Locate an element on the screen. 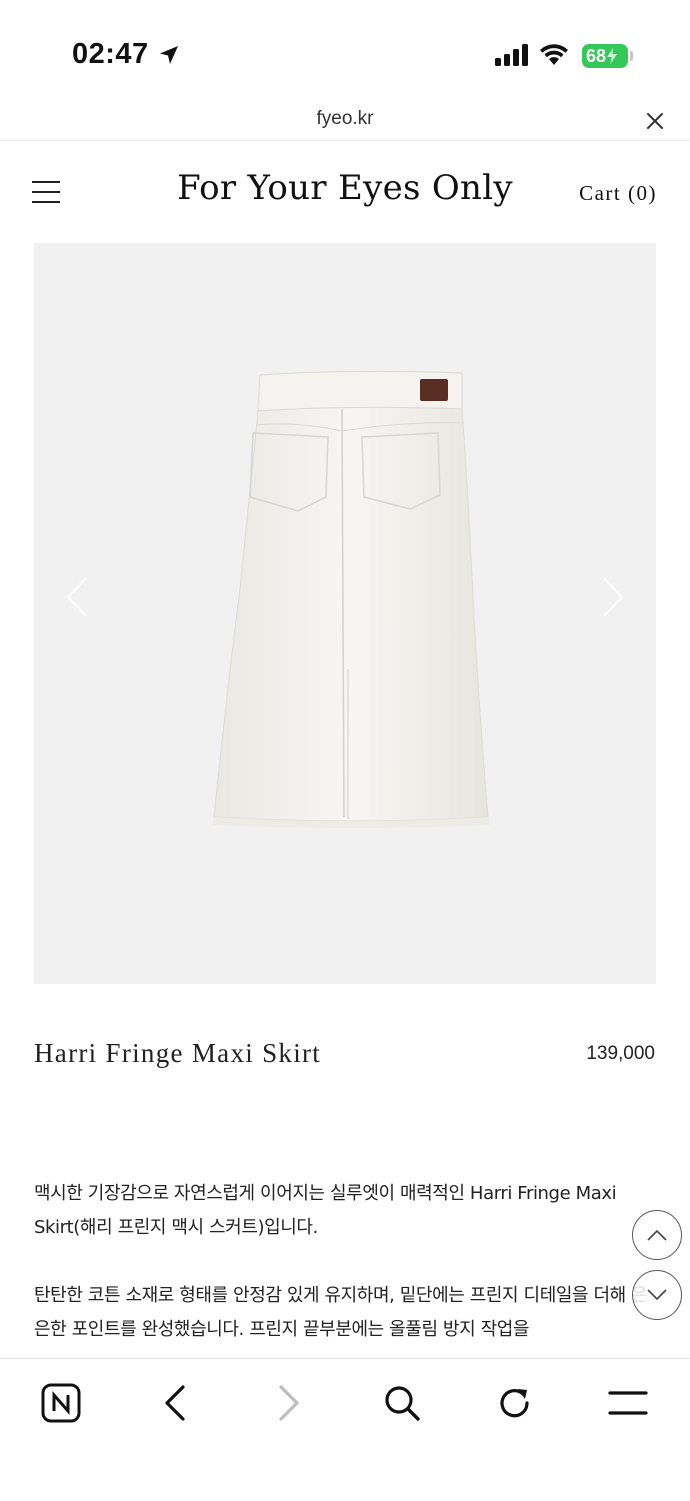 Image resolution: width=690 pixels, height=1501 pixels. chevron-down-icon is located at coordinates (657, 1295).